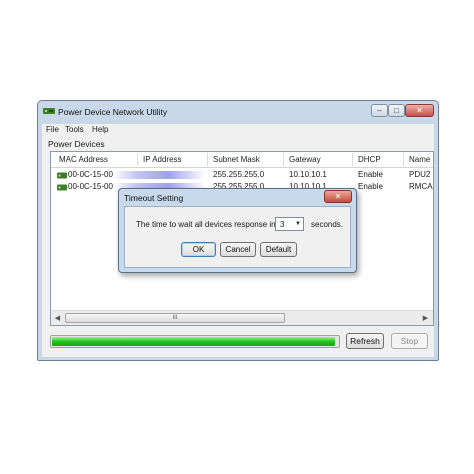 Image resolution: width=474 pixels, height=474 pixels. Describe the element at coordinates (421, 186) in the screenshot. I see `cell-name: RMCA` at that location.